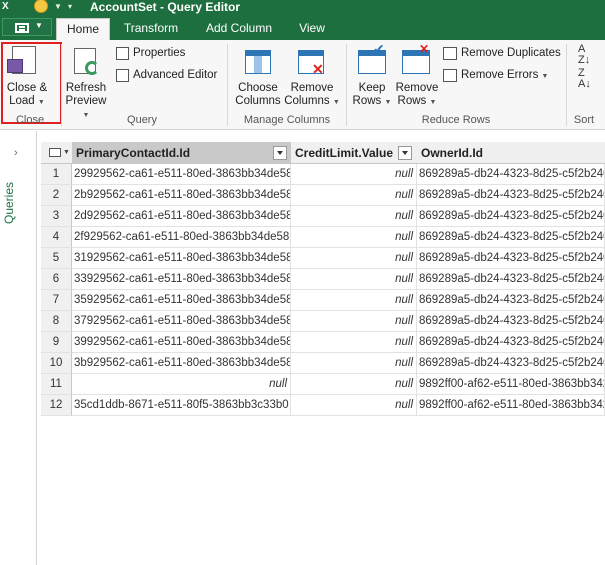  I want to click on cell-primarycontactid: 2b929562-ca61-e511-80ed-3863bb34de58, so click(181, 195).